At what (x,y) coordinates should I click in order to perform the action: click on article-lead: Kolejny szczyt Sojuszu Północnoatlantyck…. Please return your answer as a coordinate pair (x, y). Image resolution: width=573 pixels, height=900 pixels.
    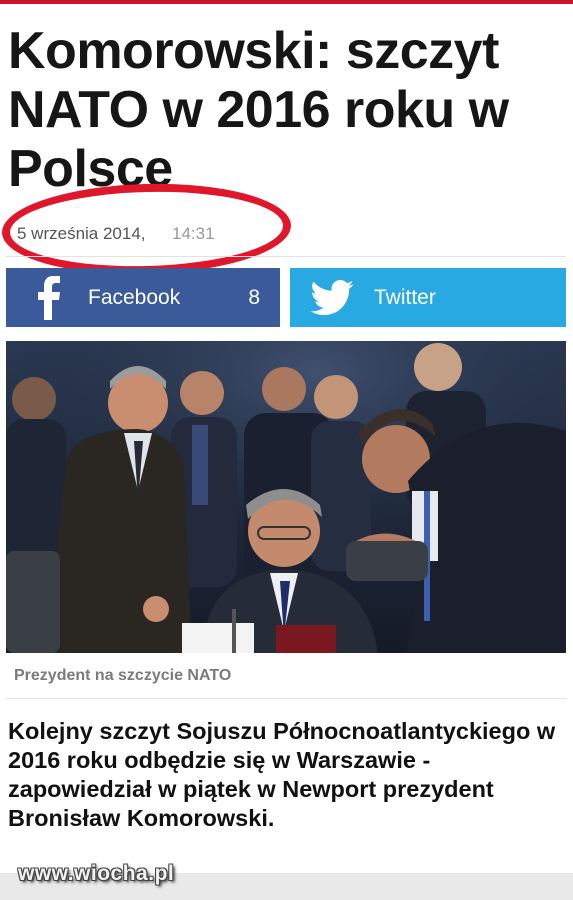
    Looking at the image, I should click on (282, 774).